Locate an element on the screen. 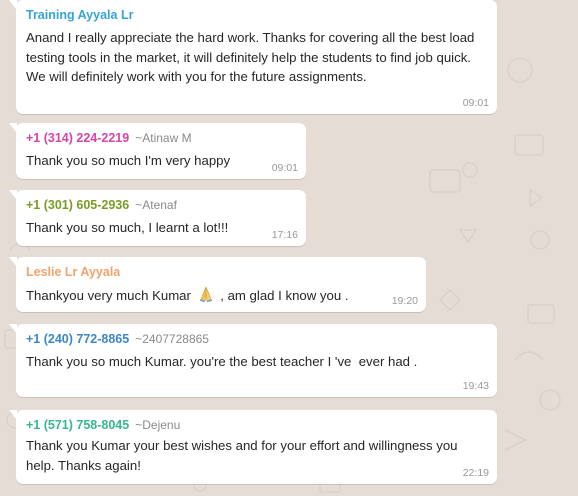 The image size is (578, 496). sender-line: Training Ayyala Lr is located at coordinates (256, 15).